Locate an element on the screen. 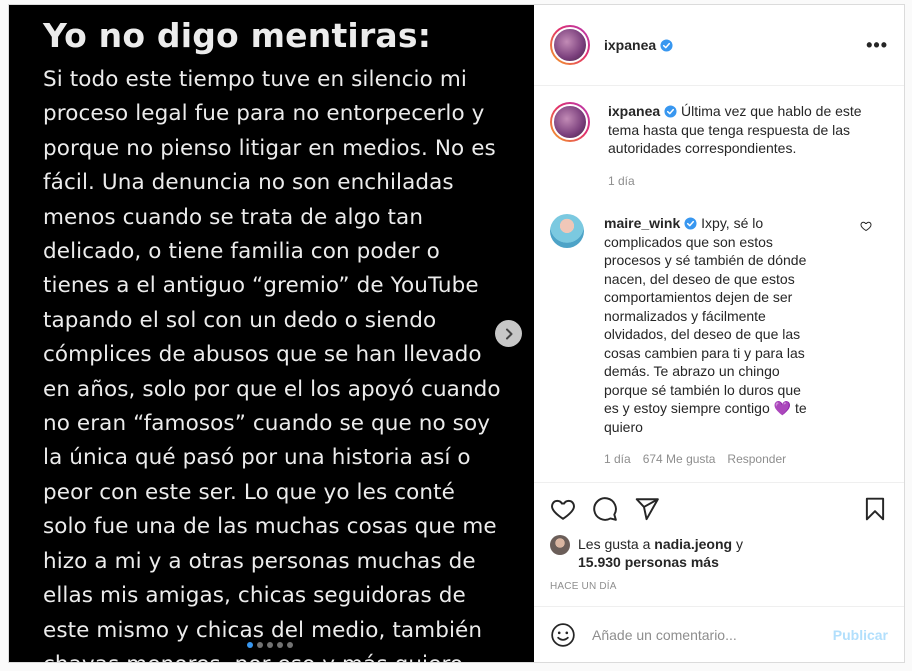 The height and width of the screenshot is (671, 912). reply-button: Responder is located at coordinates (756, 459).